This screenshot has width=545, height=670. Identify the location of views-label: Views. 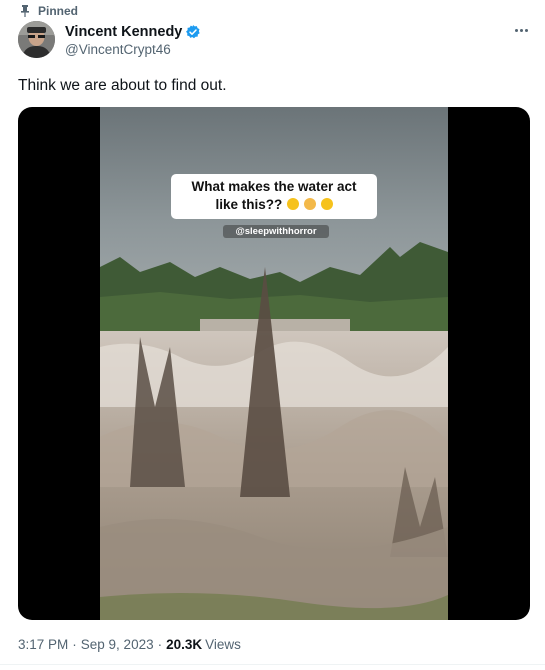
(223, 644).